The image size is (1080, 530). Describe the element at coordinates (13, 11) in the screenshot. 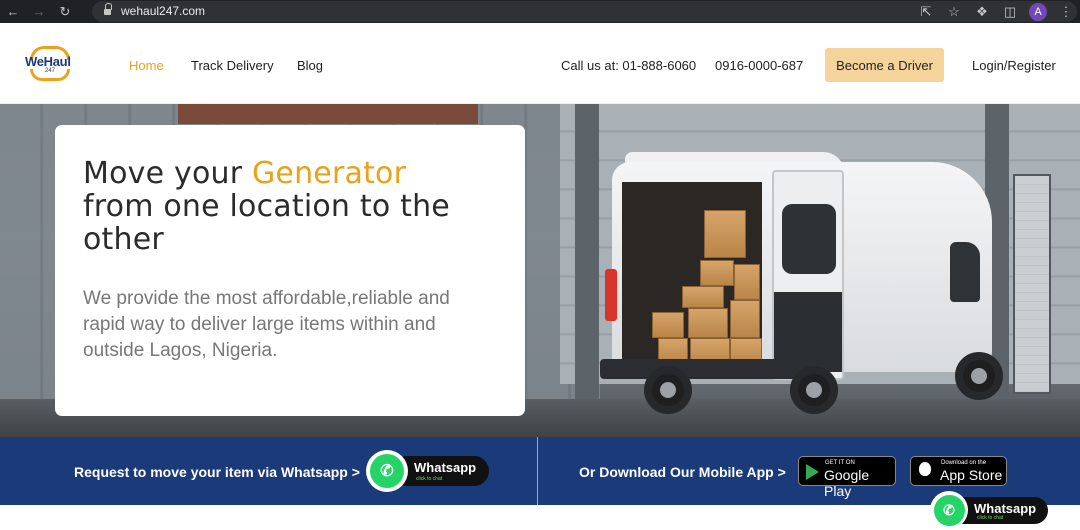

I see `back-arrow-icon: ←` at that location.